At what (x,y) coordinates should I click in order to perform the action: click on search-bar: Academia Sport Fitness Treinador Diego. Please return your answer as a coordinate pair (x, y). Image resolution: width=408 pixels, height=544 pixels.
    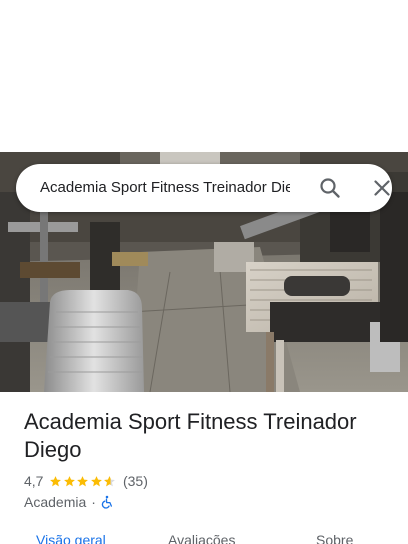
    Looking at the image, I should click on (204, 188).